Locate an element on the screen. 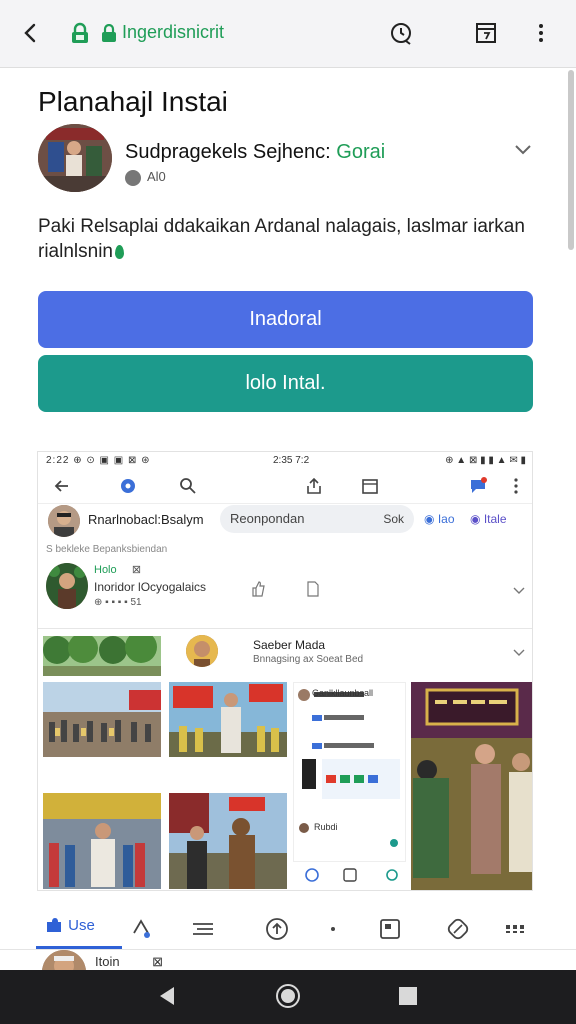 The image size is (576, 1024). peek-avatar is located at coordinates (64, 961).